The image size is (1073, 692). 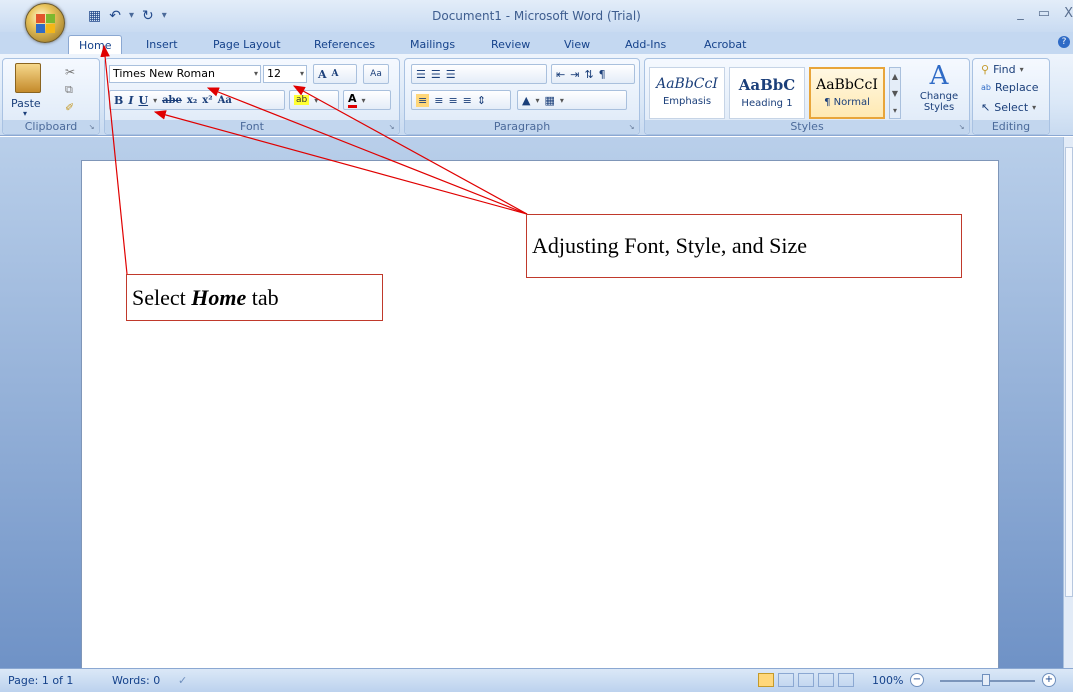 I want to click on superscript-button: x², so click(x=207, y=100).